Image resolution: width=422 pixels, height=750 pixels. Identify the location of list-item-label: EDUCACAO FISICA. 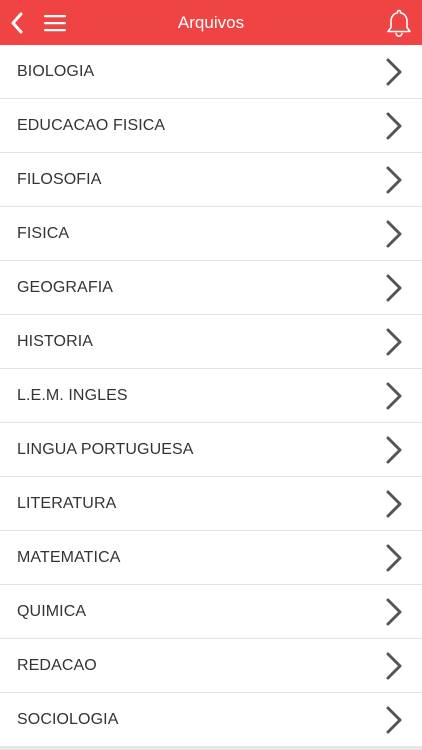
(91, 125).